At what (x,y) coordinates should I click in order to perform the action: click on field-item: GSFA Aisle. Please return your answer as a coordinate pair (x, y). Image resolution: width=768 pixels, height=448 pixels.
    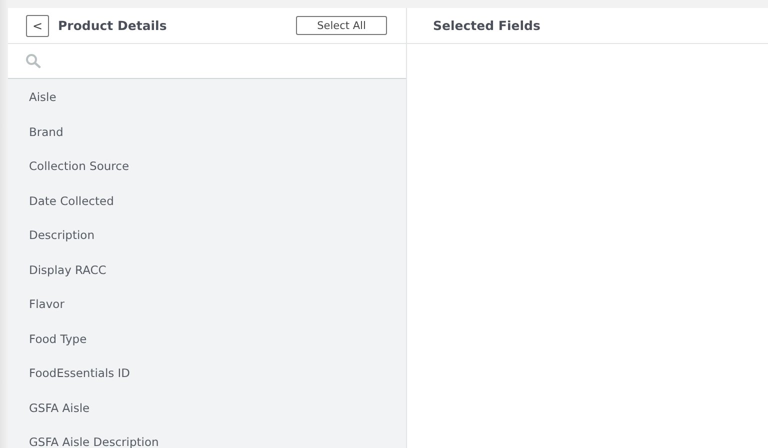
    Looking at the image, I should click on (207, 407).